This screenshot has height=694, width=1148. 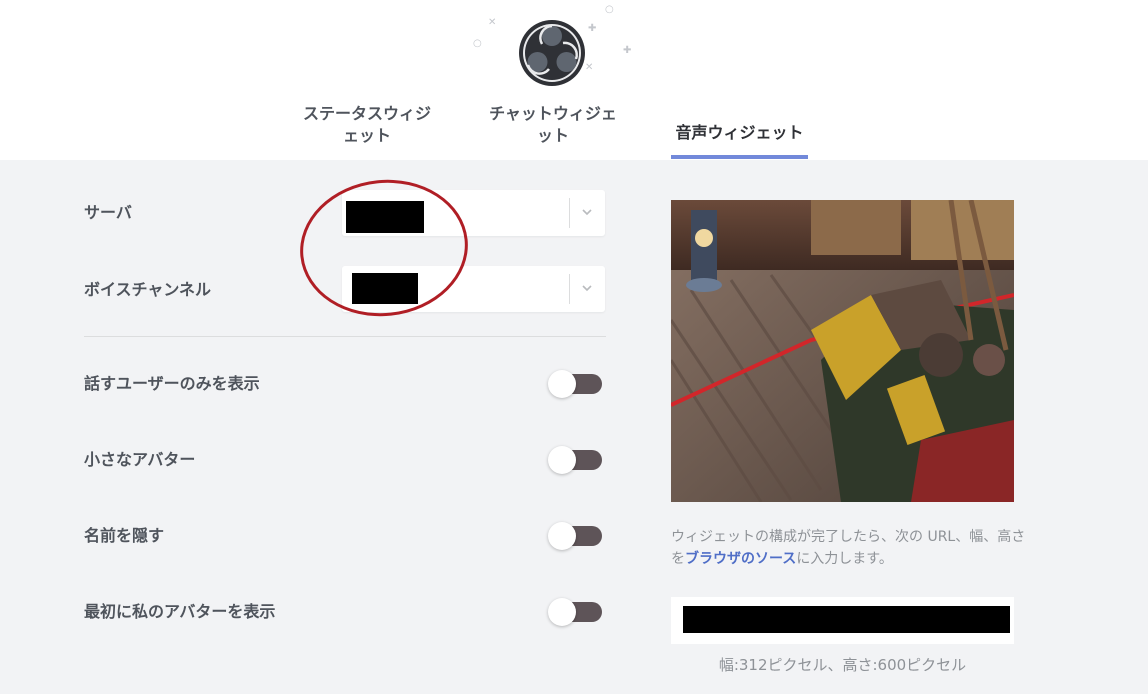 What do you see at coordinates (741, 559) in the screenshot?
I see `browser-source-emphasis: ブラウザのソース` at bounding box center [741, 559].